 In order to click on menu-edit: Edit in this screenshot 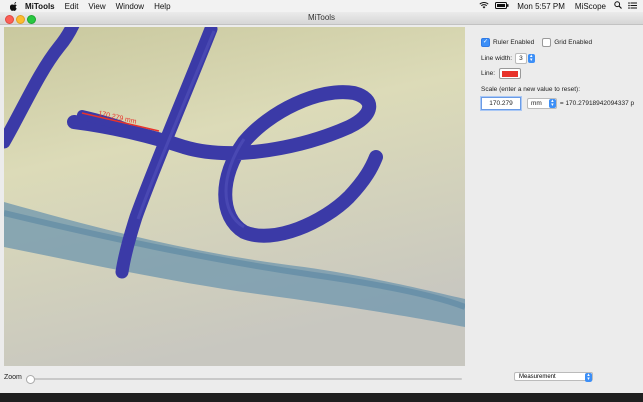, I will do `click(72, 6)`.